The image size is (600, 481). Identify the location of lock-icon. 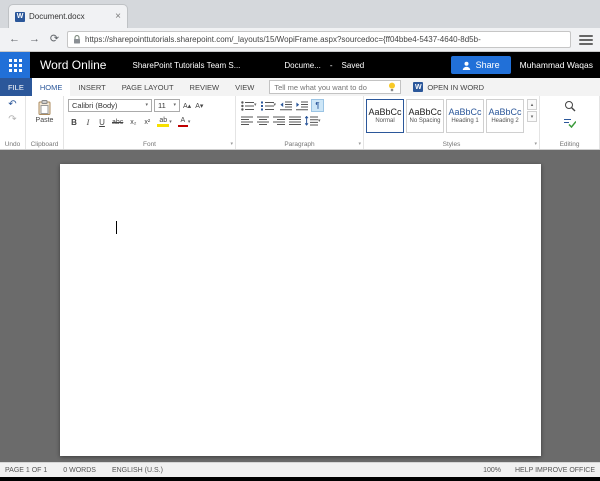
(77, 39).